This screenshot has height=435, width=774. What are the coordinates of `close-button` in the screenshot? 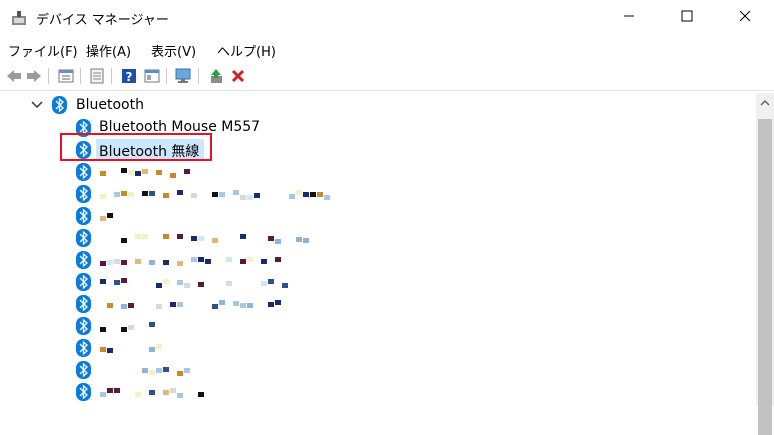 It's located at (745, 16).